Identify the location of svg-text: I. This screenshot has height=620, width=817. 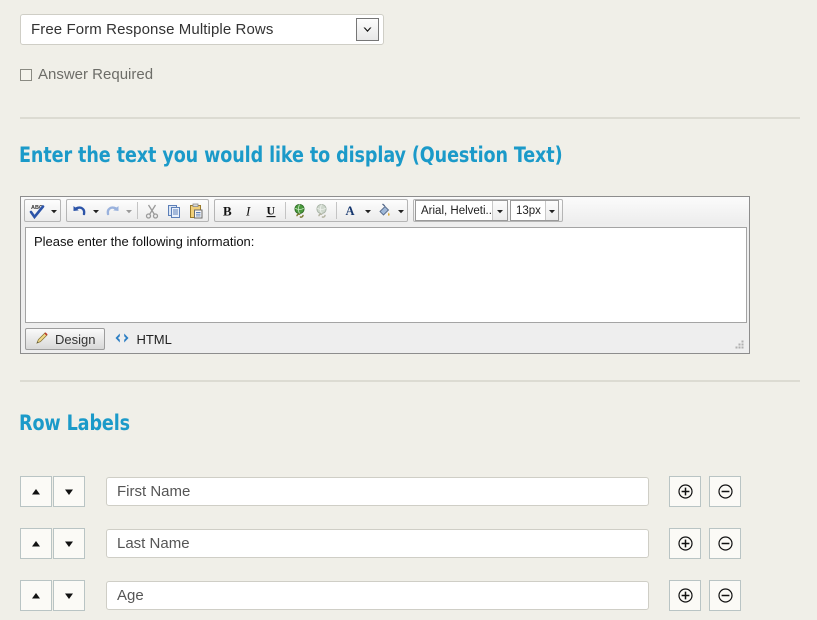
(248, 210).